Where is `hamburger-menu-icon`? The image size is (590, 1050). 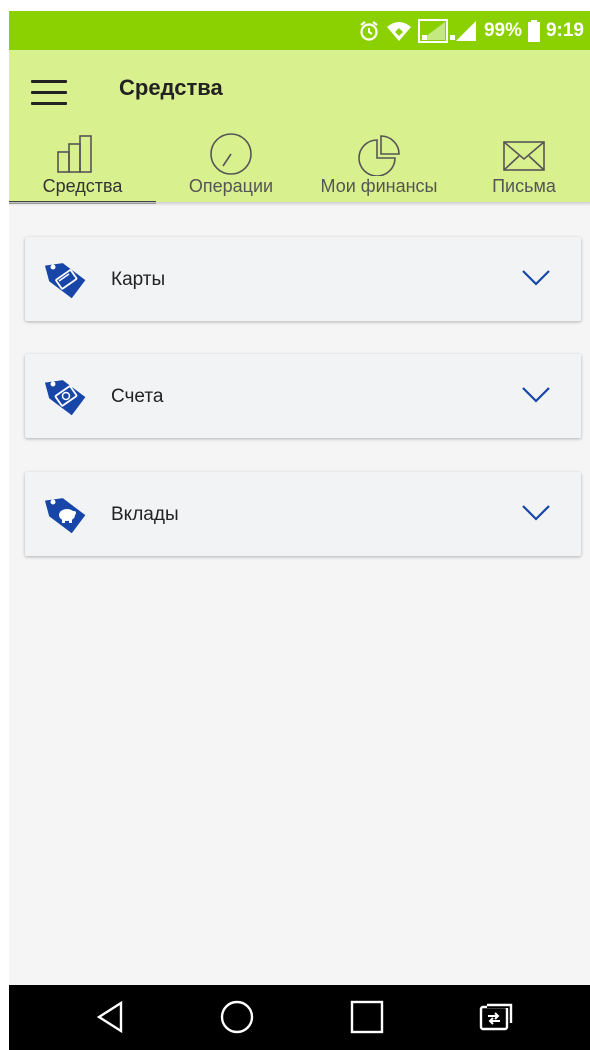 hamburger-menu-icon is located at coordinates (49, 93).